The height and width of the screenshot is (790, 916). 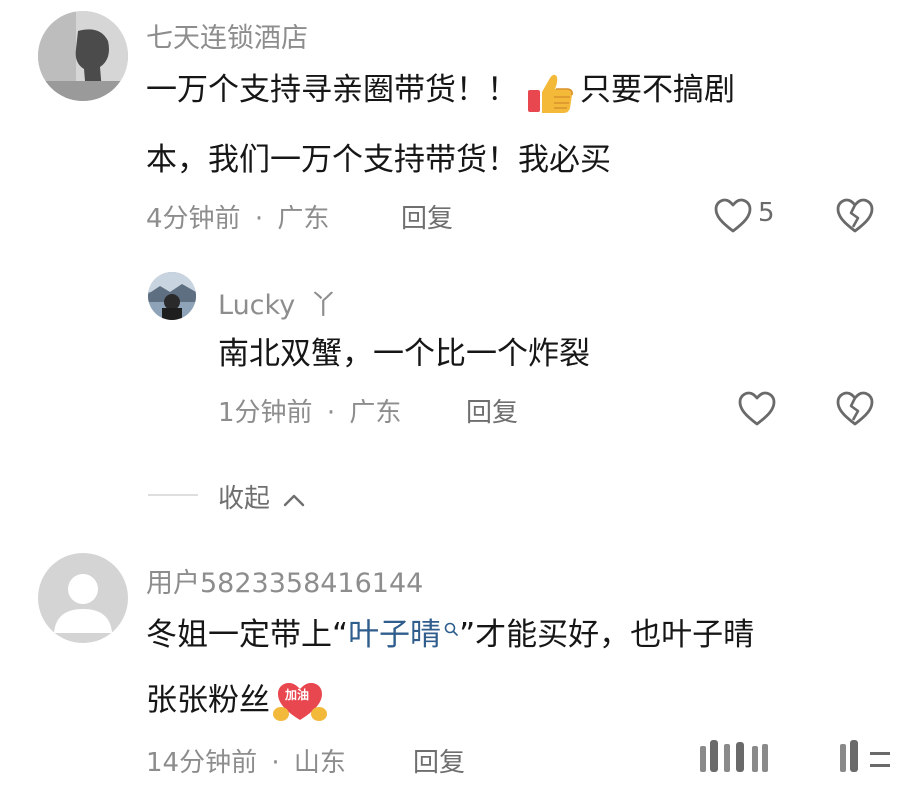 I want to click on username-suffix: 丫, so click(x=323, y=305).